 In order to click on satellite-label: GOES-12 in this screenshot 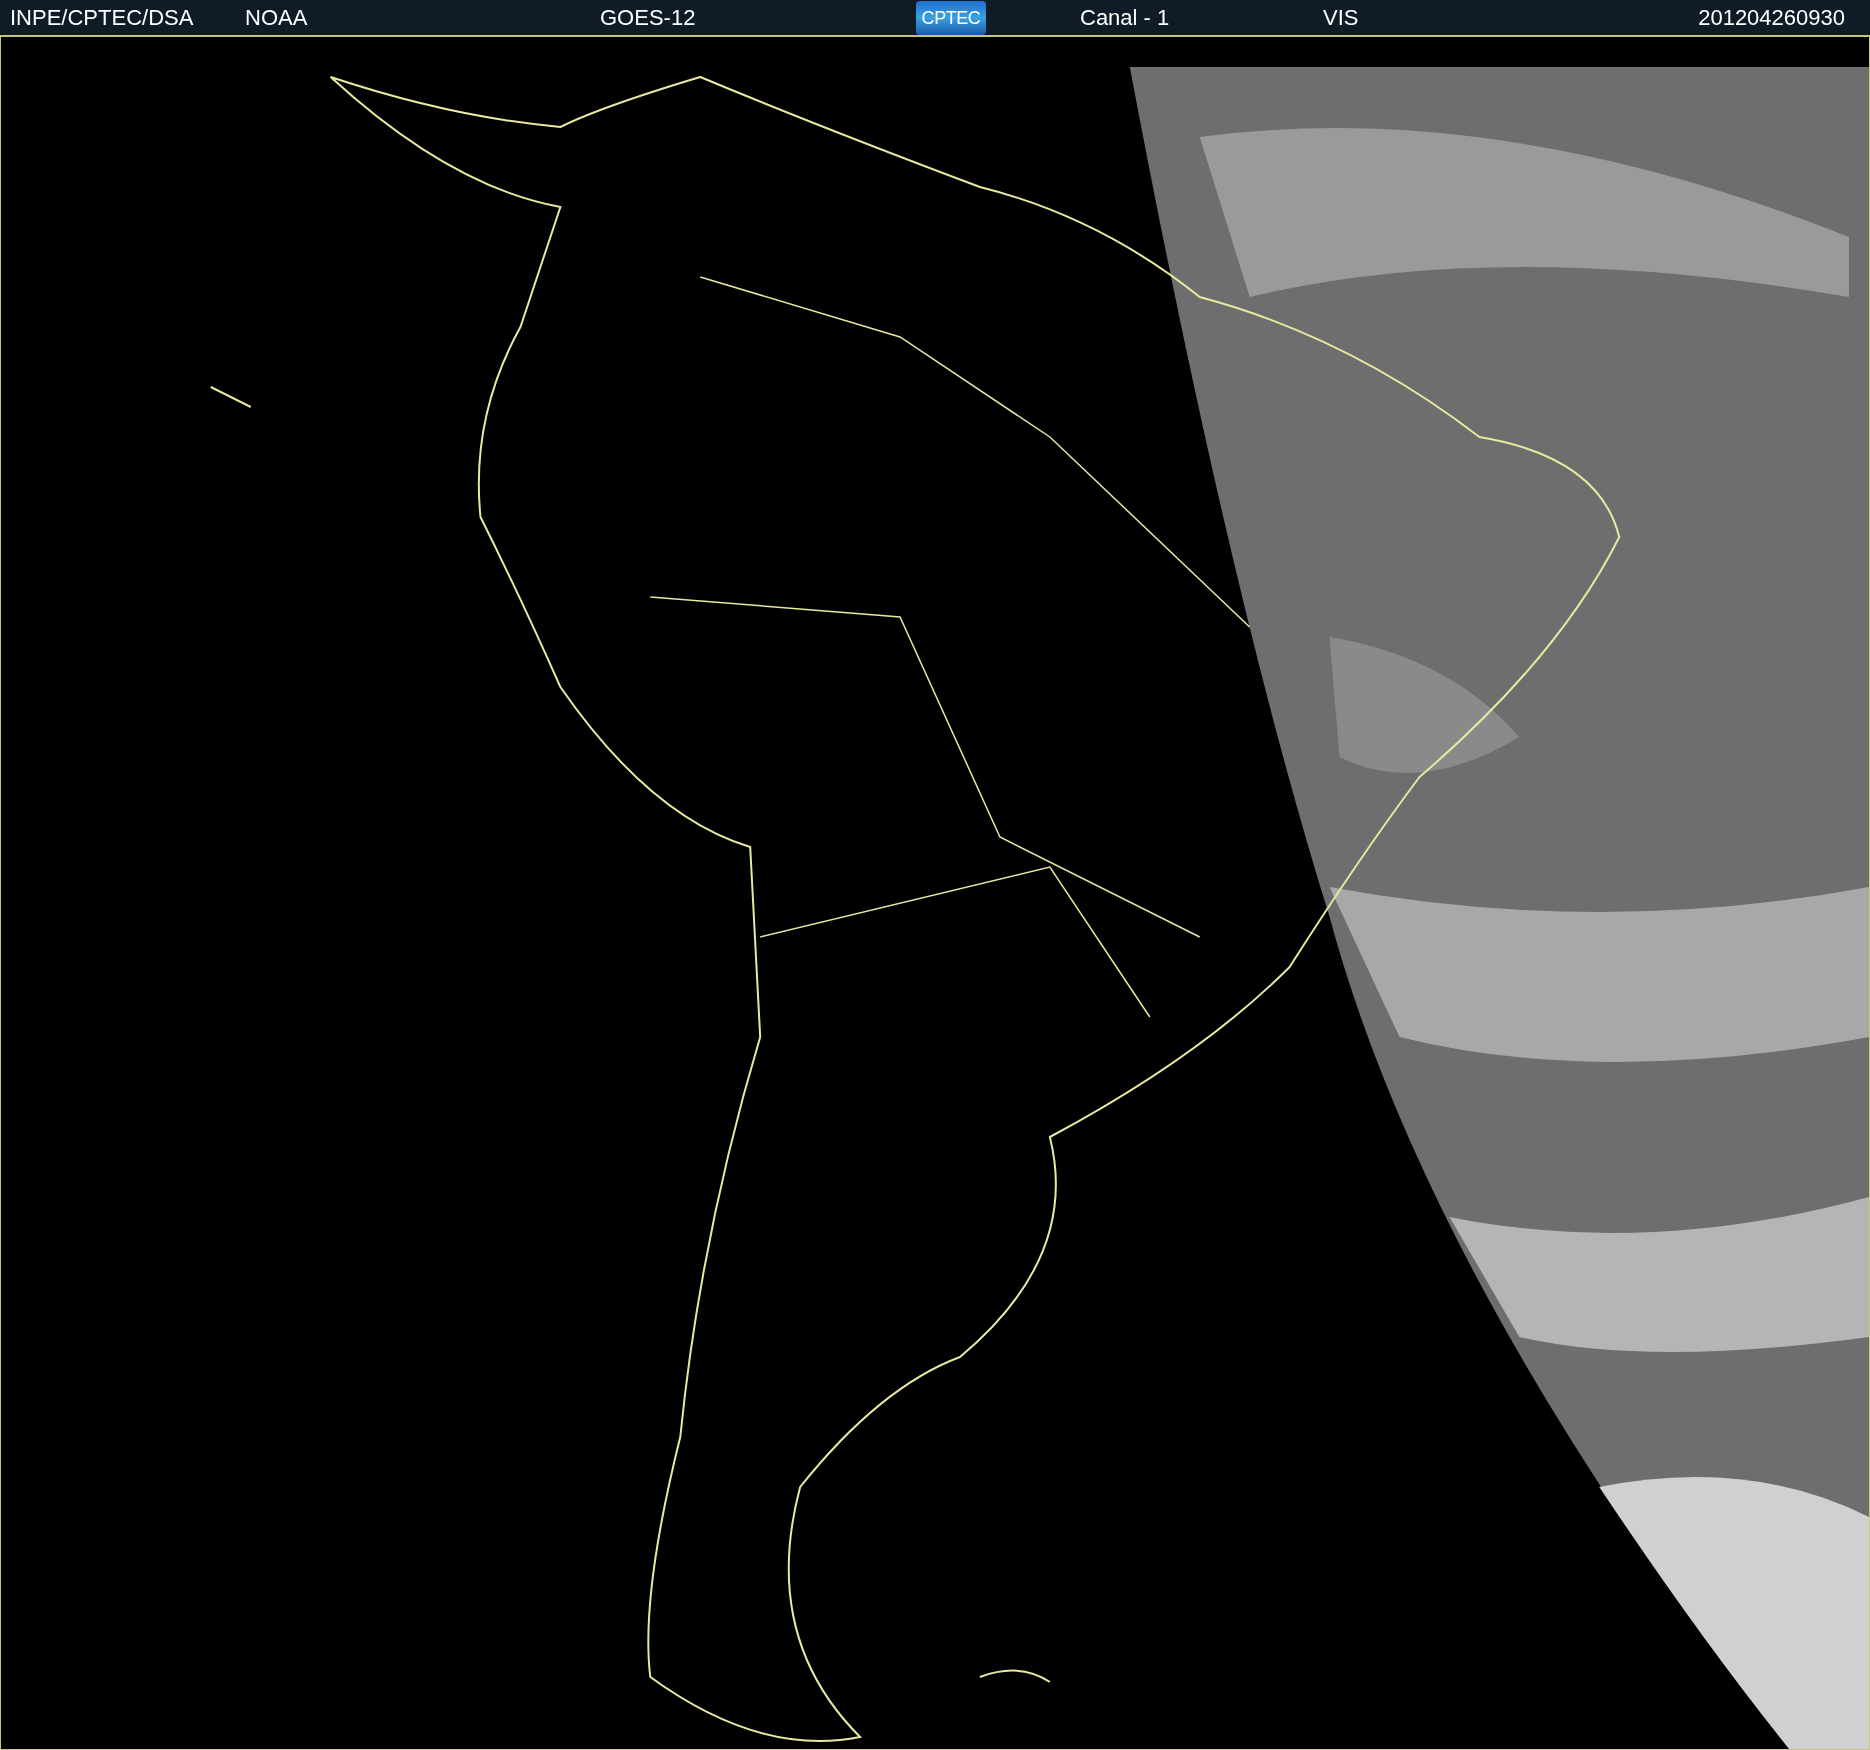, I will do `click(648, 17)`.